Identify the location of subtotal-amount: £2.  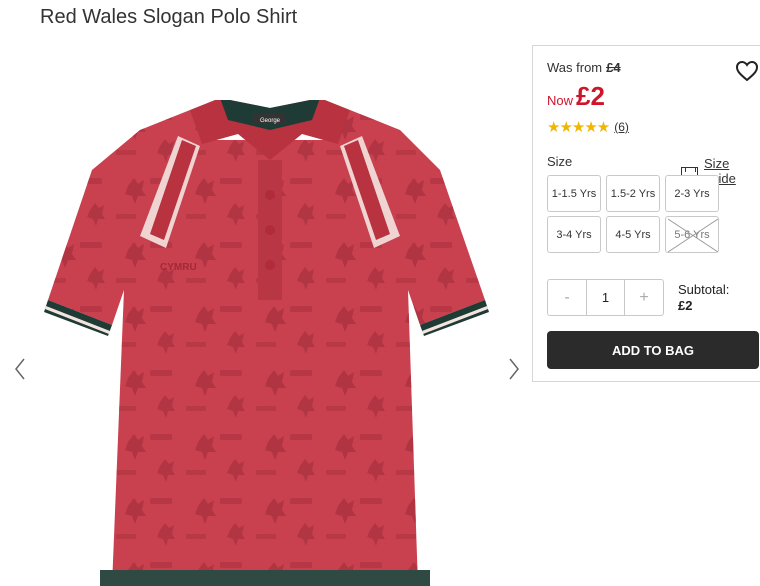
(685, 305).